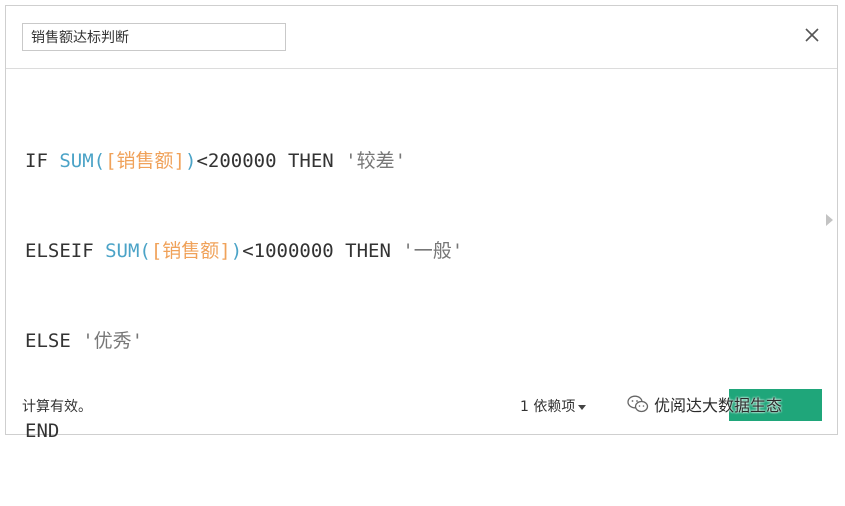  Describe the element at coordinates (421, 68) in the screenshot. I see `header-divider` at that location.